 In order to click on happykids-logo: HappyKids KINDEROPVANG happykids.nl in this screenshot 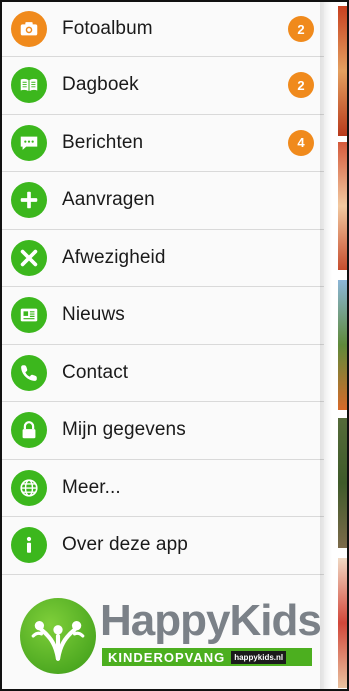, I will do `click(169, 636)`.